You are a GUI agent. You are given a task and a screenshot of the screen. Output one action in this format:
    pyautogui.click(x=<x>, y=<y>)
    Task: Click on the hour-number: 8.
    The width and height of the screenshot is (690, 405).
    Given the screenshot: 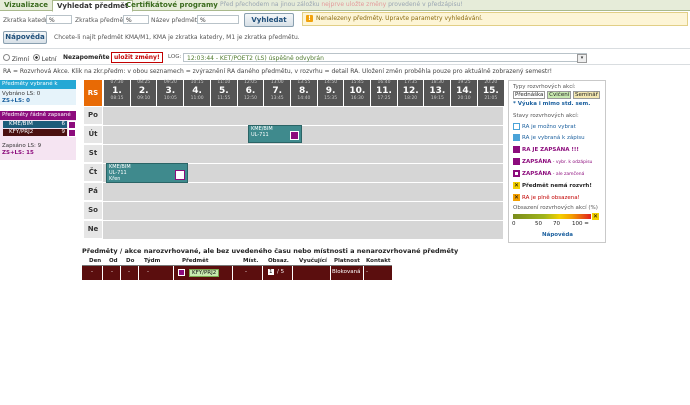 What is the action you would take?
    pyautogui.click(x=304, y=91)
    